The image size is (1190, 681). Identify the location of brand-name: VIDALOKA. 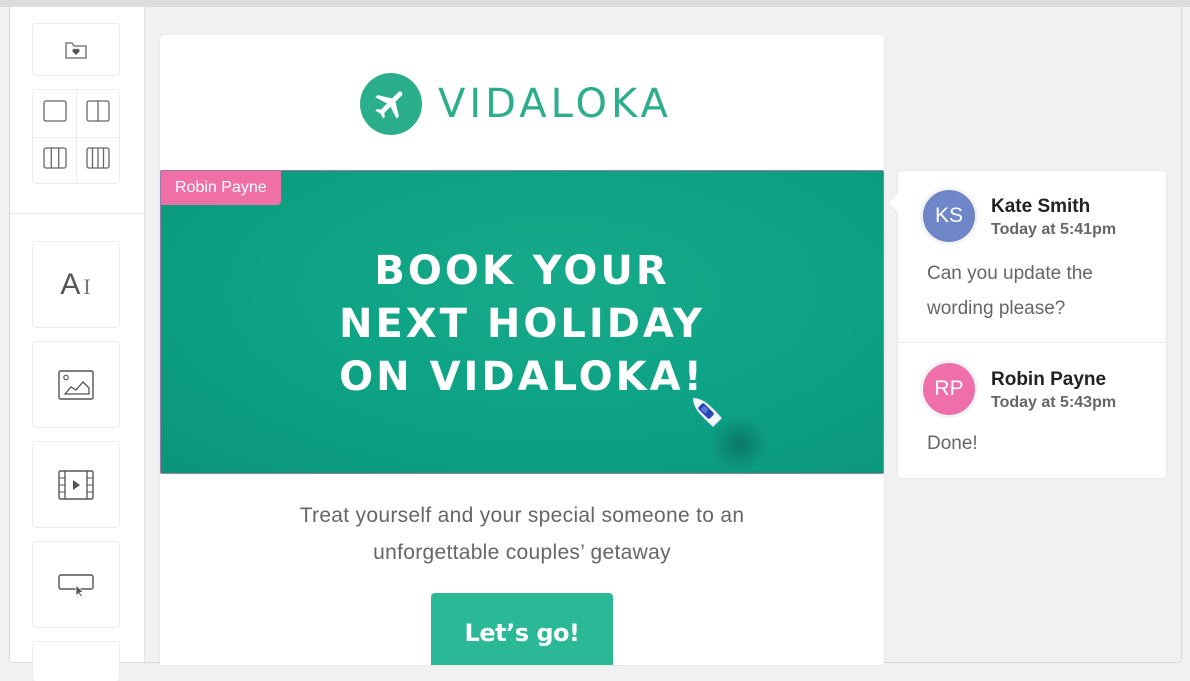
(555, 104).